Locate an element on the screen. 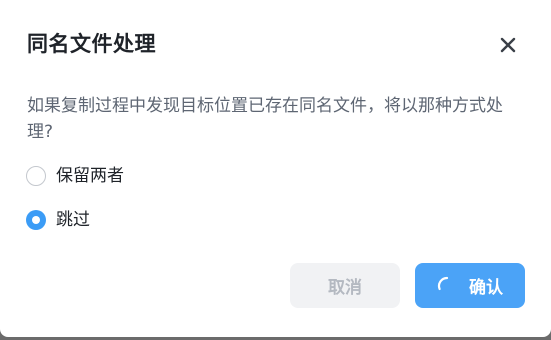  close-button is located at coordinates (508, 45).